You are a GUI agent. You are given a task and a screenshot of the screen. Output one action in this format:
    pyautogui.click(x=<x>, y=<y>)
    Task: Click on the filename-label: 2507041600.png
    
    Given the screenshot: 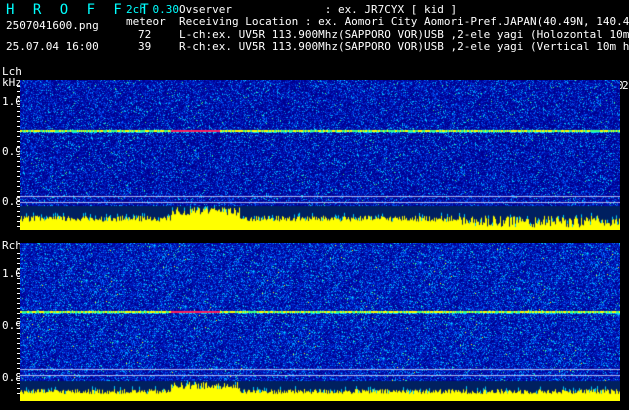 What is the action you would take?
    pyautogui.click(x=52, y=25)
    